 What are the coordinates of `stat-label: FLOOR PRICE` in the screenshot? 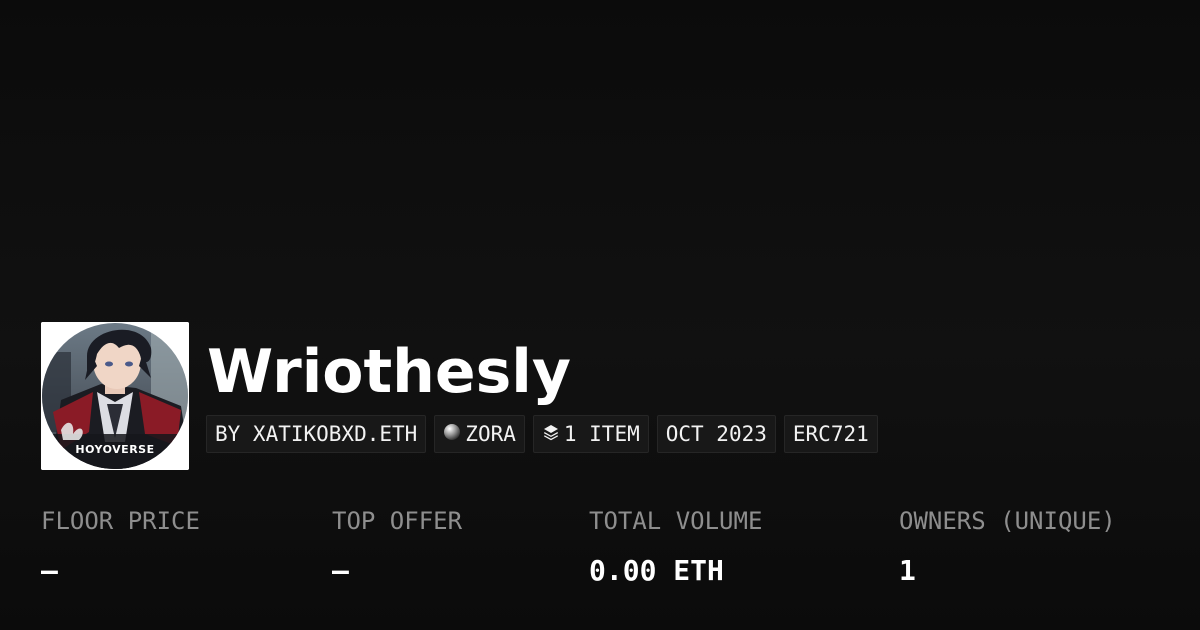 It's located at (120, 521).